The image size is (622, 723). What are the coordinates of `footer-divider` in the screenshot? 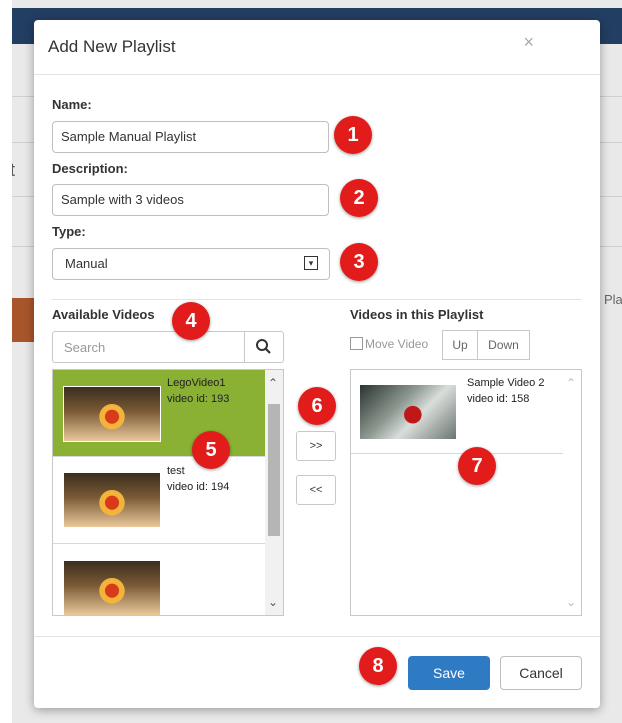 It's located at (317, 636).